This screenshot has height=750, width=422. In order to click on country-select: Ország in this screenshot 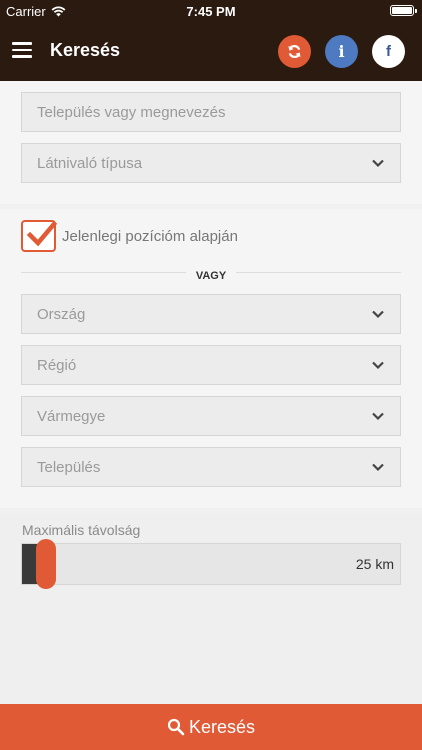, I will do `click(211, 314)`.